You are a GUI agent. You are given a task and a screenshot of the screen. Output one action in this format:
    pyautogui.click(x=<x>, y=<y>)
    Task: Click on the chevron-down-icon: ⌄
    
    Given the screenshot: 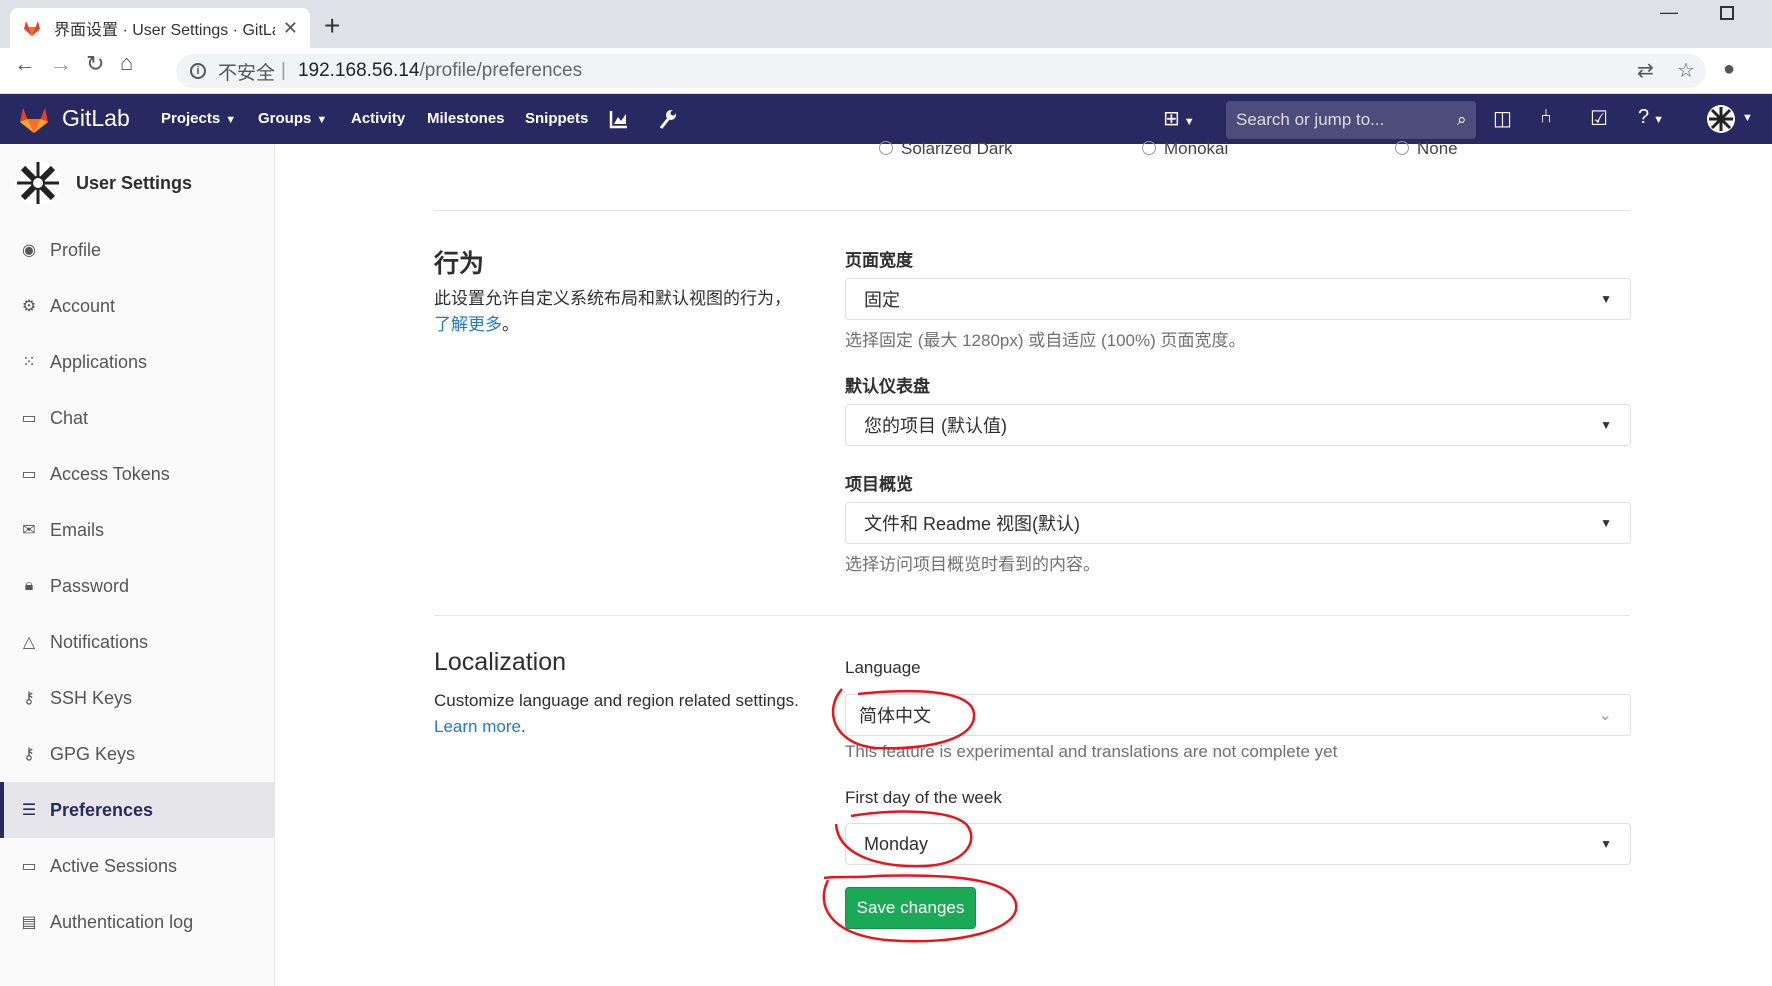 What is the action you would take?
    pyautogui.click(x=1605, y=715)
    